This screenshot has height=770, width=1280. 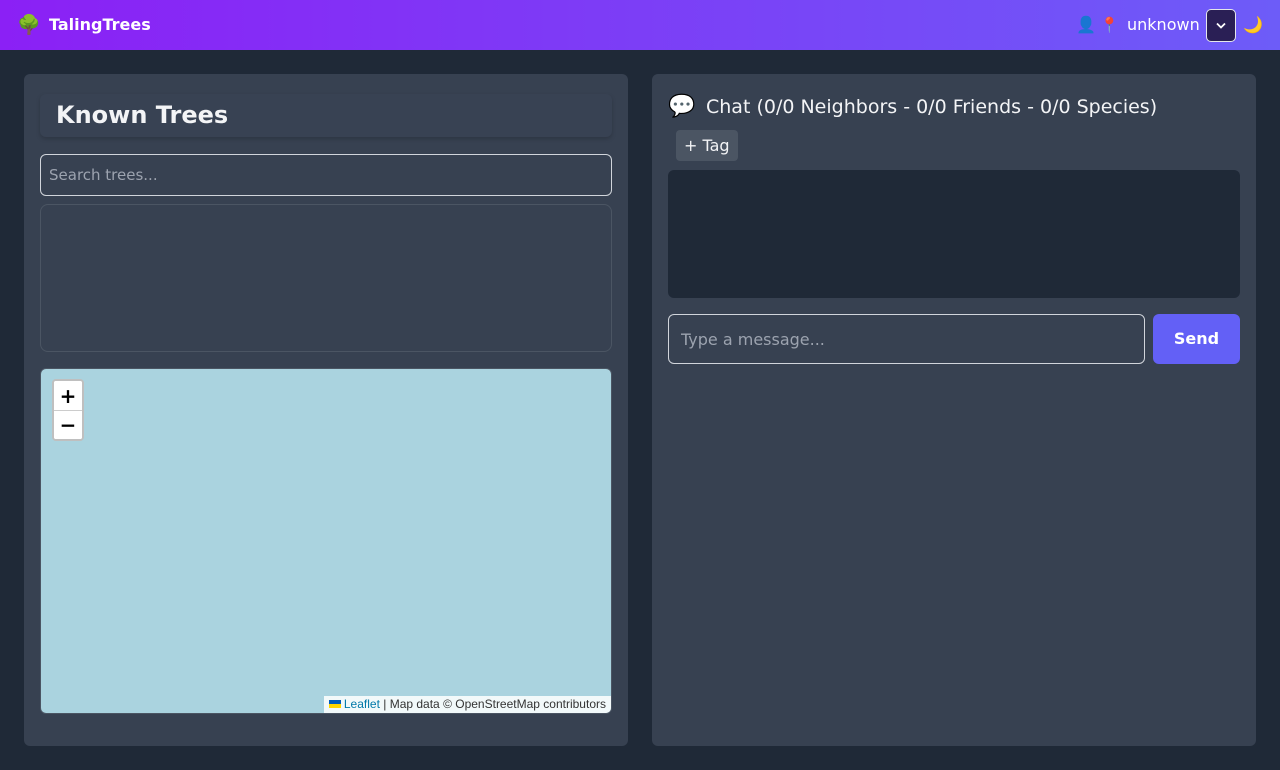 What do you see at coordinates (707, 145) in the screenshot?
I see `add-tag-button: + Tag` at bounding box center [707, 145].